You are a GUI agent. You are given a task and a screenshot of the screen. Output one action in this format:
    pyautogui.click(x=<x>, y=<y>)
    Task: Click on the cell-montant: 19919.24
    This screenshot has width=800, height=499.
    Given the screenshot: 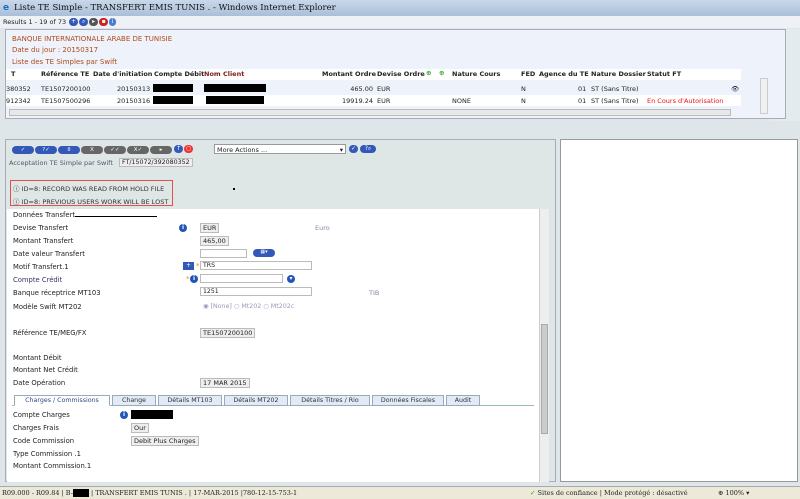 What is the action you would take?
    pyautogui.click(x=357, y=101)
    